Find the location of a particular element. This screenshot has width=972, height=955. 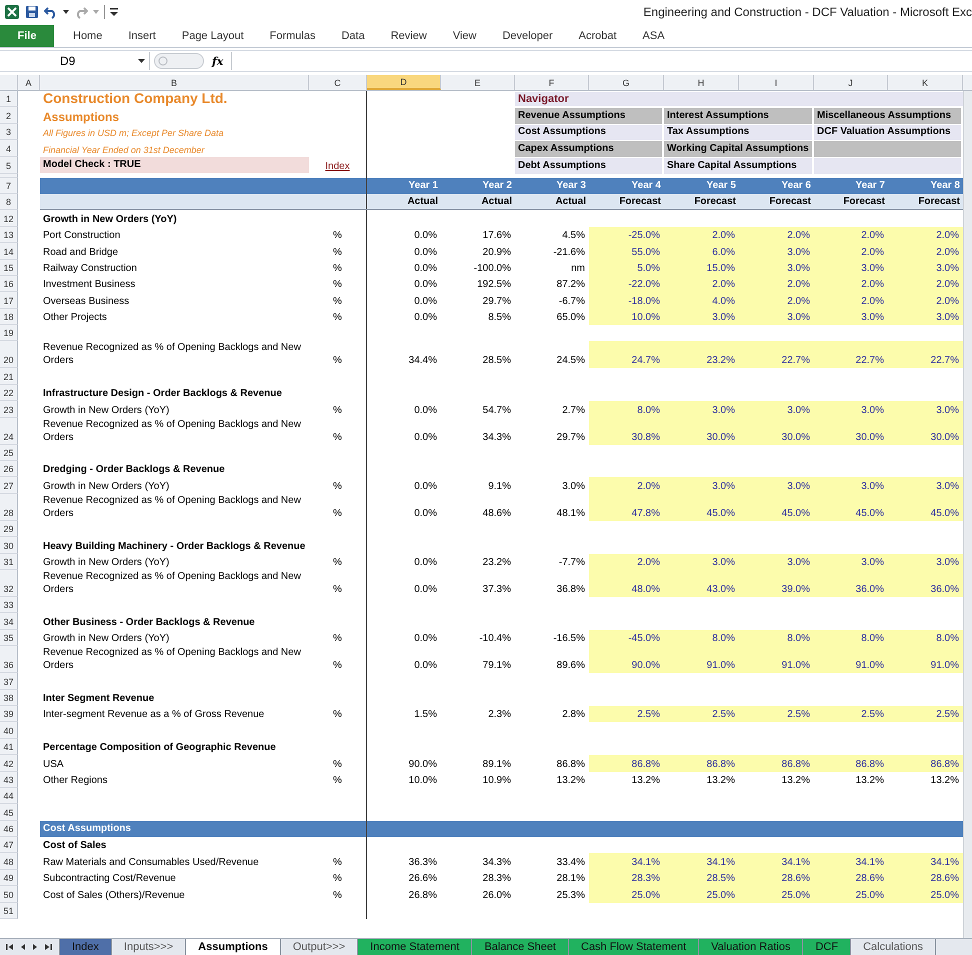

row-header: 26 is located at coordinates (9, 469).